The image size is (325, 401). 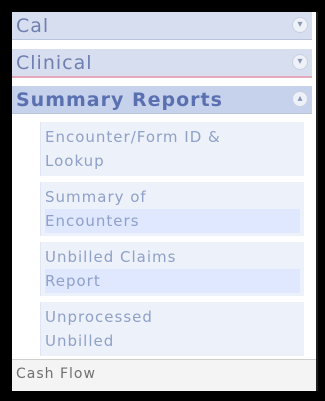 I want to click on category-cal: Cal ▾, so click(x=162, y=26).